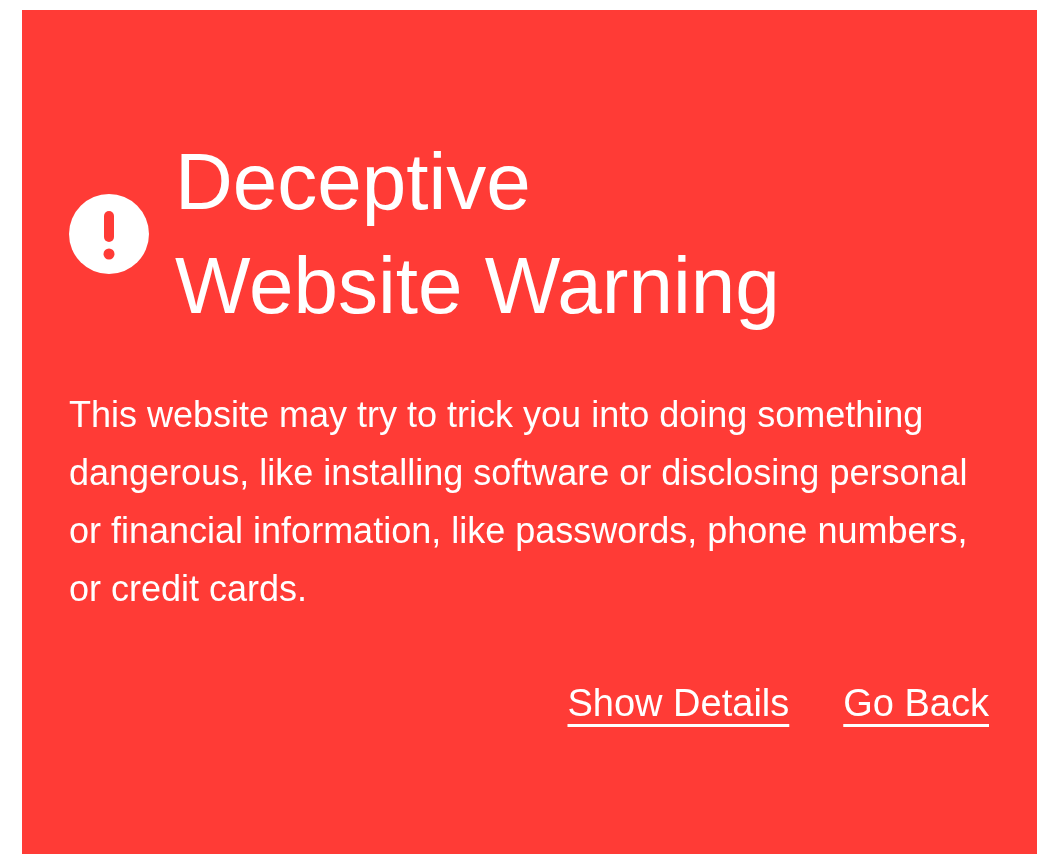 The height and width of the screenshot is (854, 1039). What do you see at coordinates (678, 703) in the screenshot?
I see `link: Show Details` at bounding box center [678, 703].